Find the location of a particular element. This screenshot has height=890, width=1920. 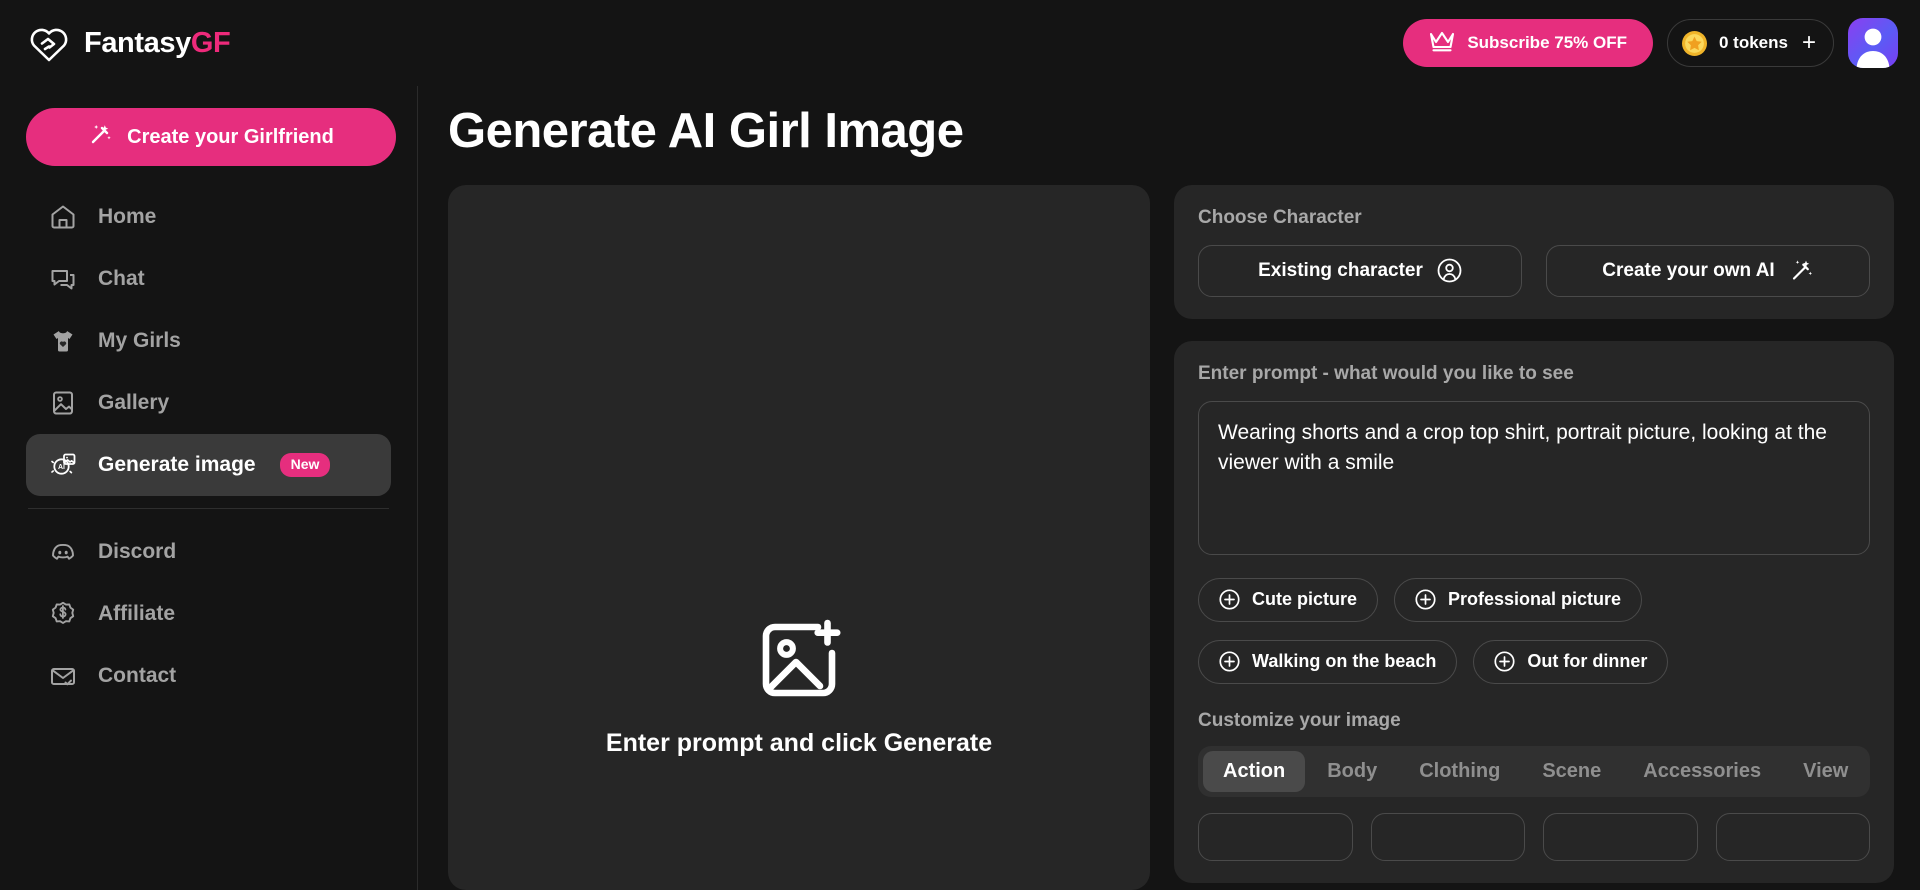

discord-icon is located at coordinates (63, 552).